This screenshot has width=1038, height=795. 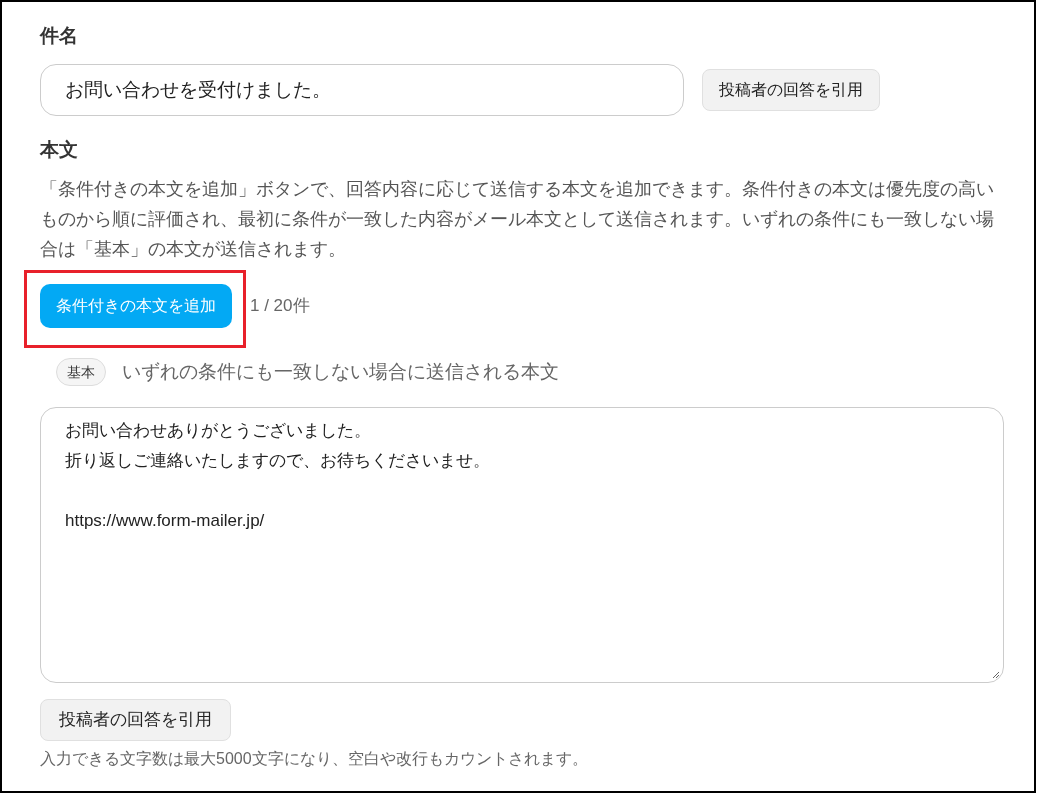 I want to click on body-label: 本文, so click(x=59, y=150).